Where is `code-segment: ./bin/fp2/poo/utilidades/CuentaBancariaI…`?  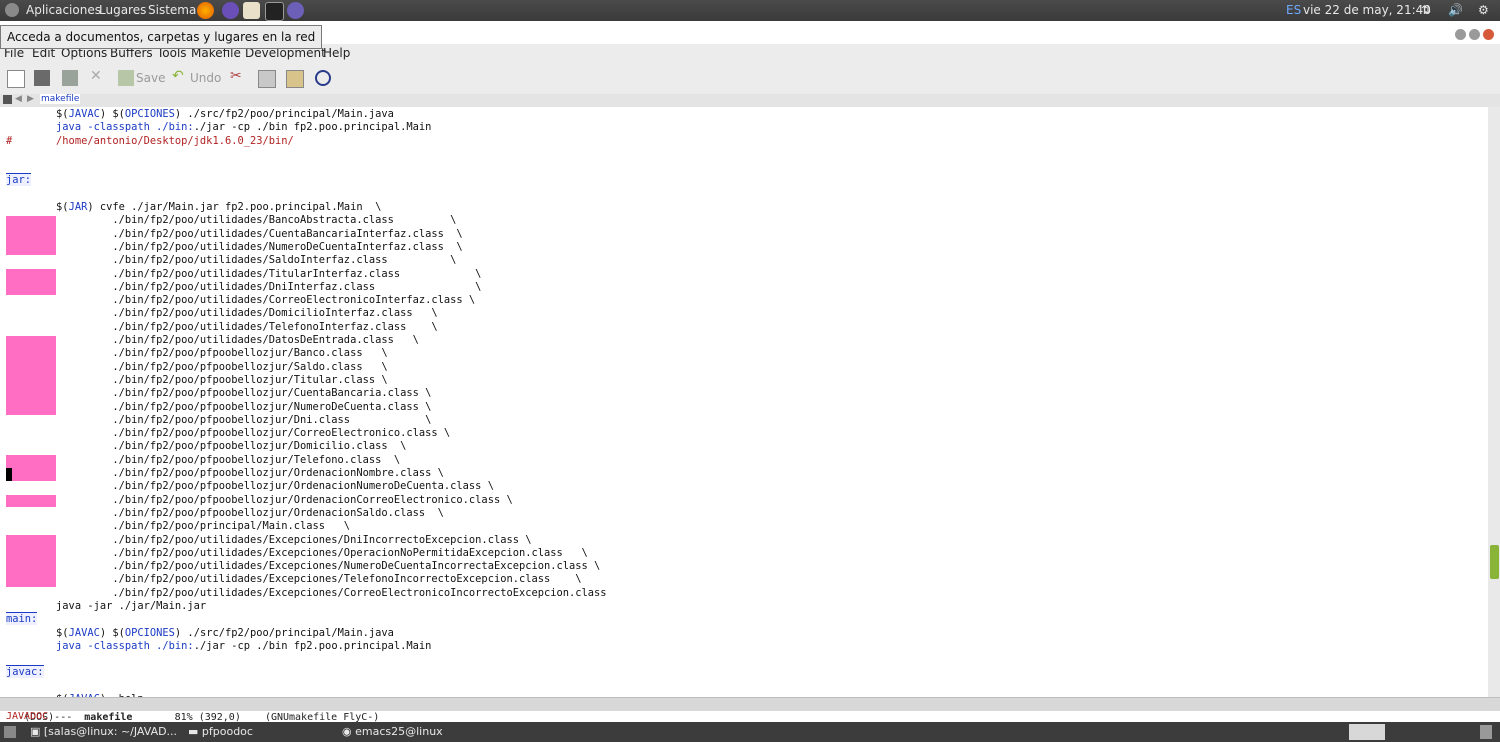 code-segment: ./bin/fp2/poo/utilidades/CuentaBancariaI… is located at coordinates (234, 233).